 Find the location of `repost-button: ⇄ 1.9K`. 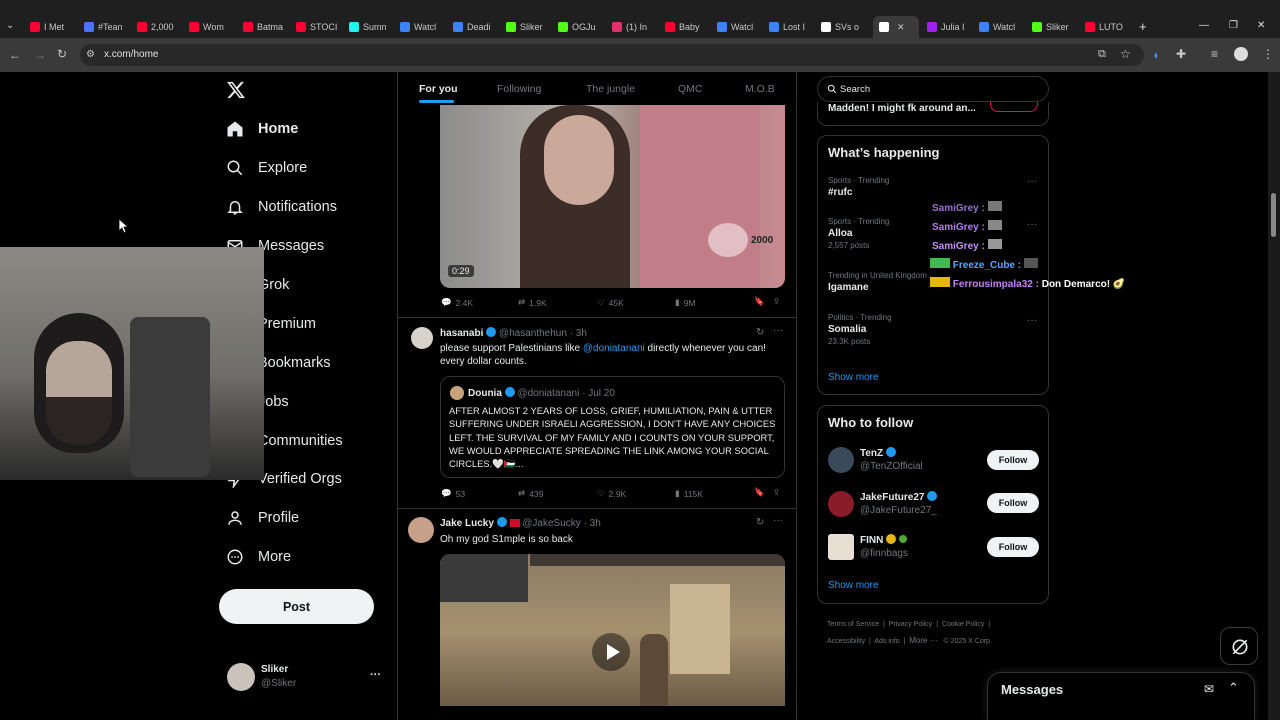

repost-button: ⇄ 1.9K is located at coordinates (532, 302).